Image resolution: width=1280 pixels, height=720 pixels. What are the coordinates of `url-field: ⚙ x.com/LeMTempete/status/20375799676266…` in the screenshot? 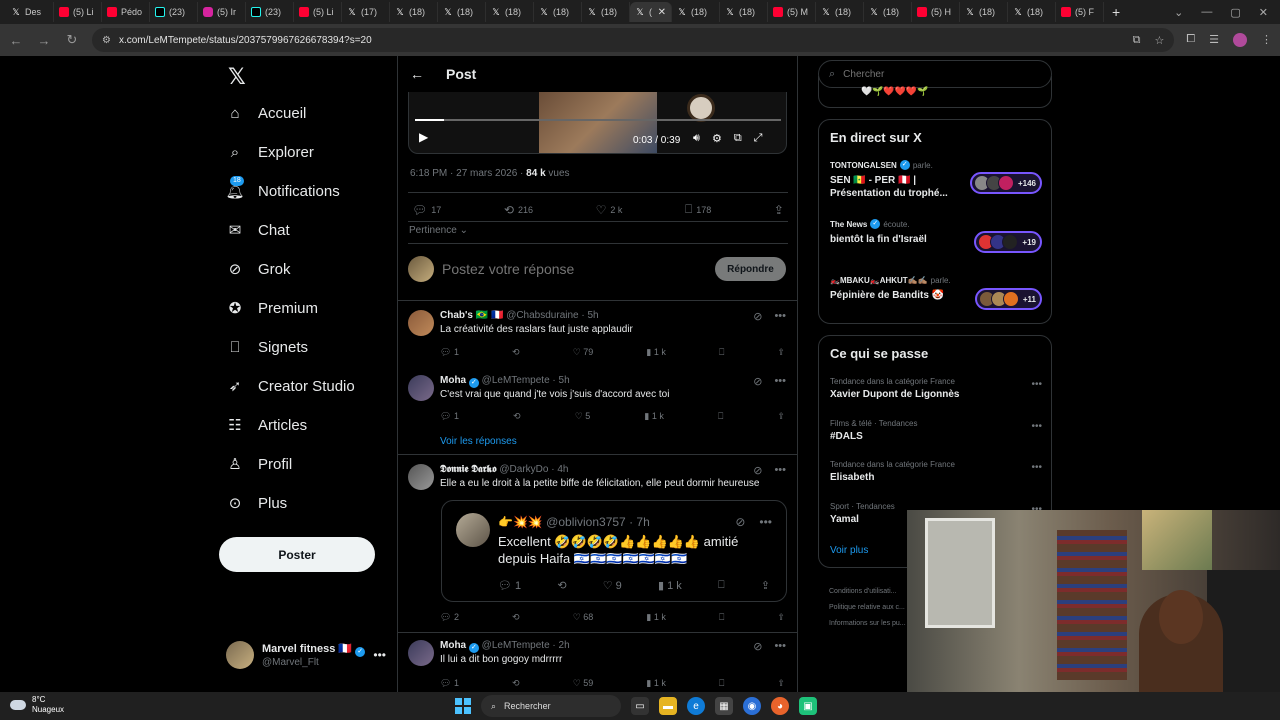 It's located at (633, 40).